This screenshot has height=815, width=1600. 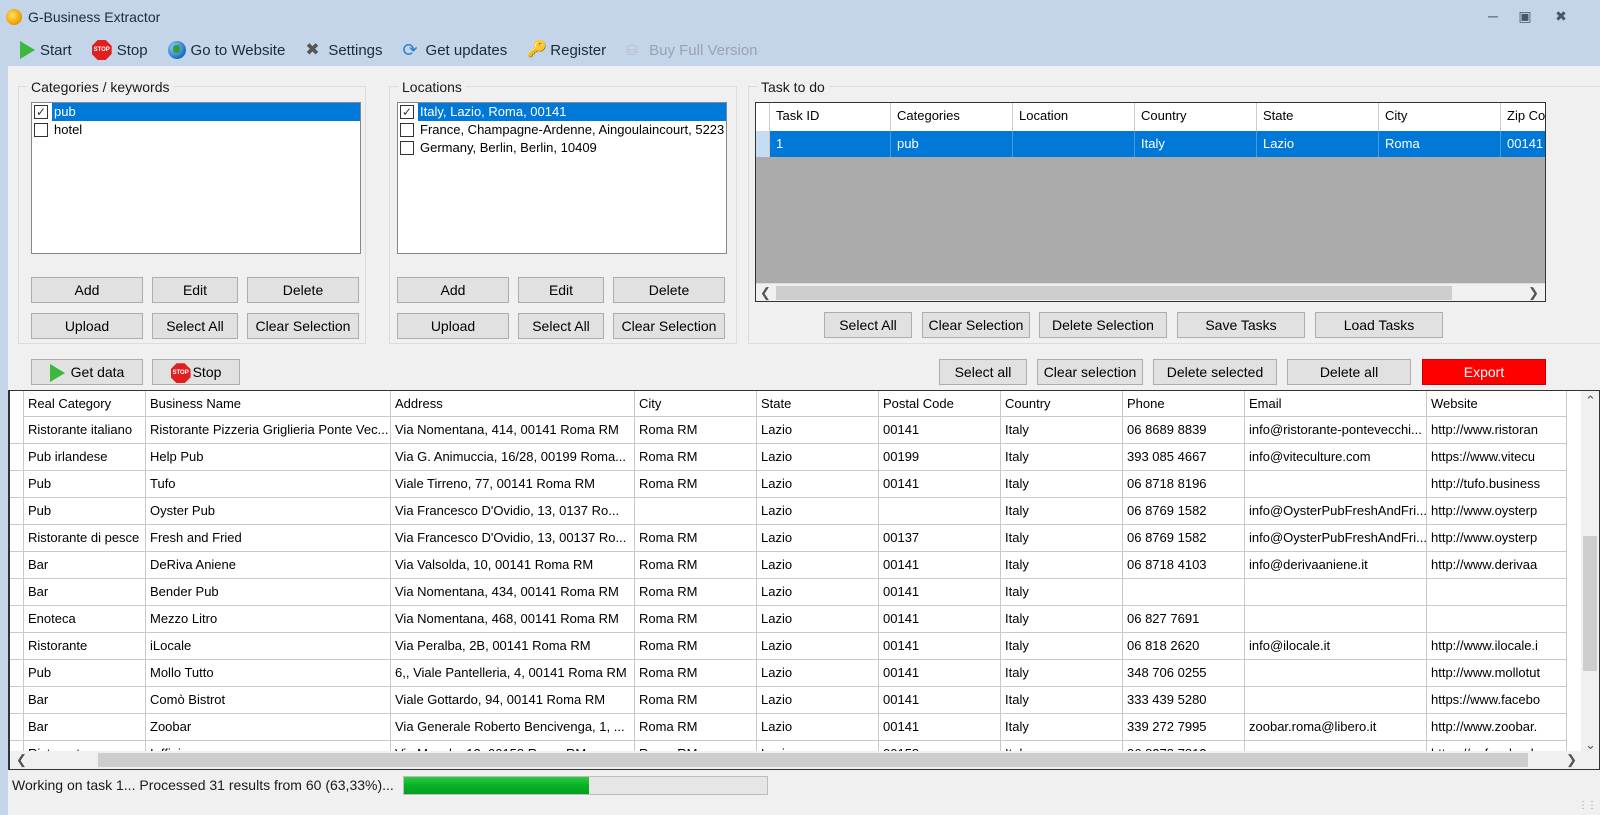 I want to click on table-cell: Zoobar, so click(x=268, y=727).